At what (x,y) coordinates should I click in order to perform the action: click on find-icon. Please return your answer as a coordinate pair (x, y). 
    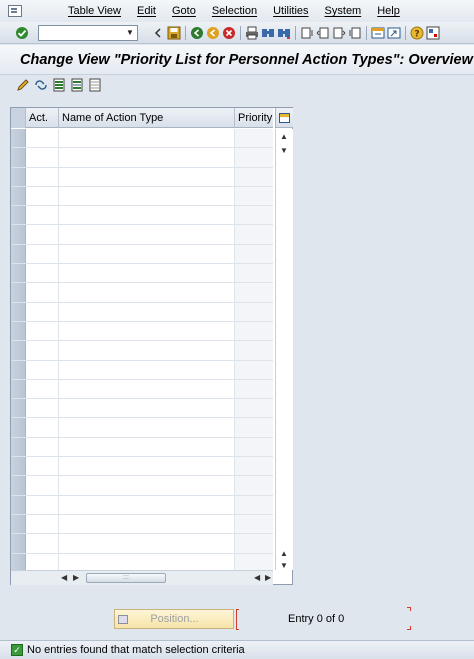
    Looking at the image, I should click on (268, 33).